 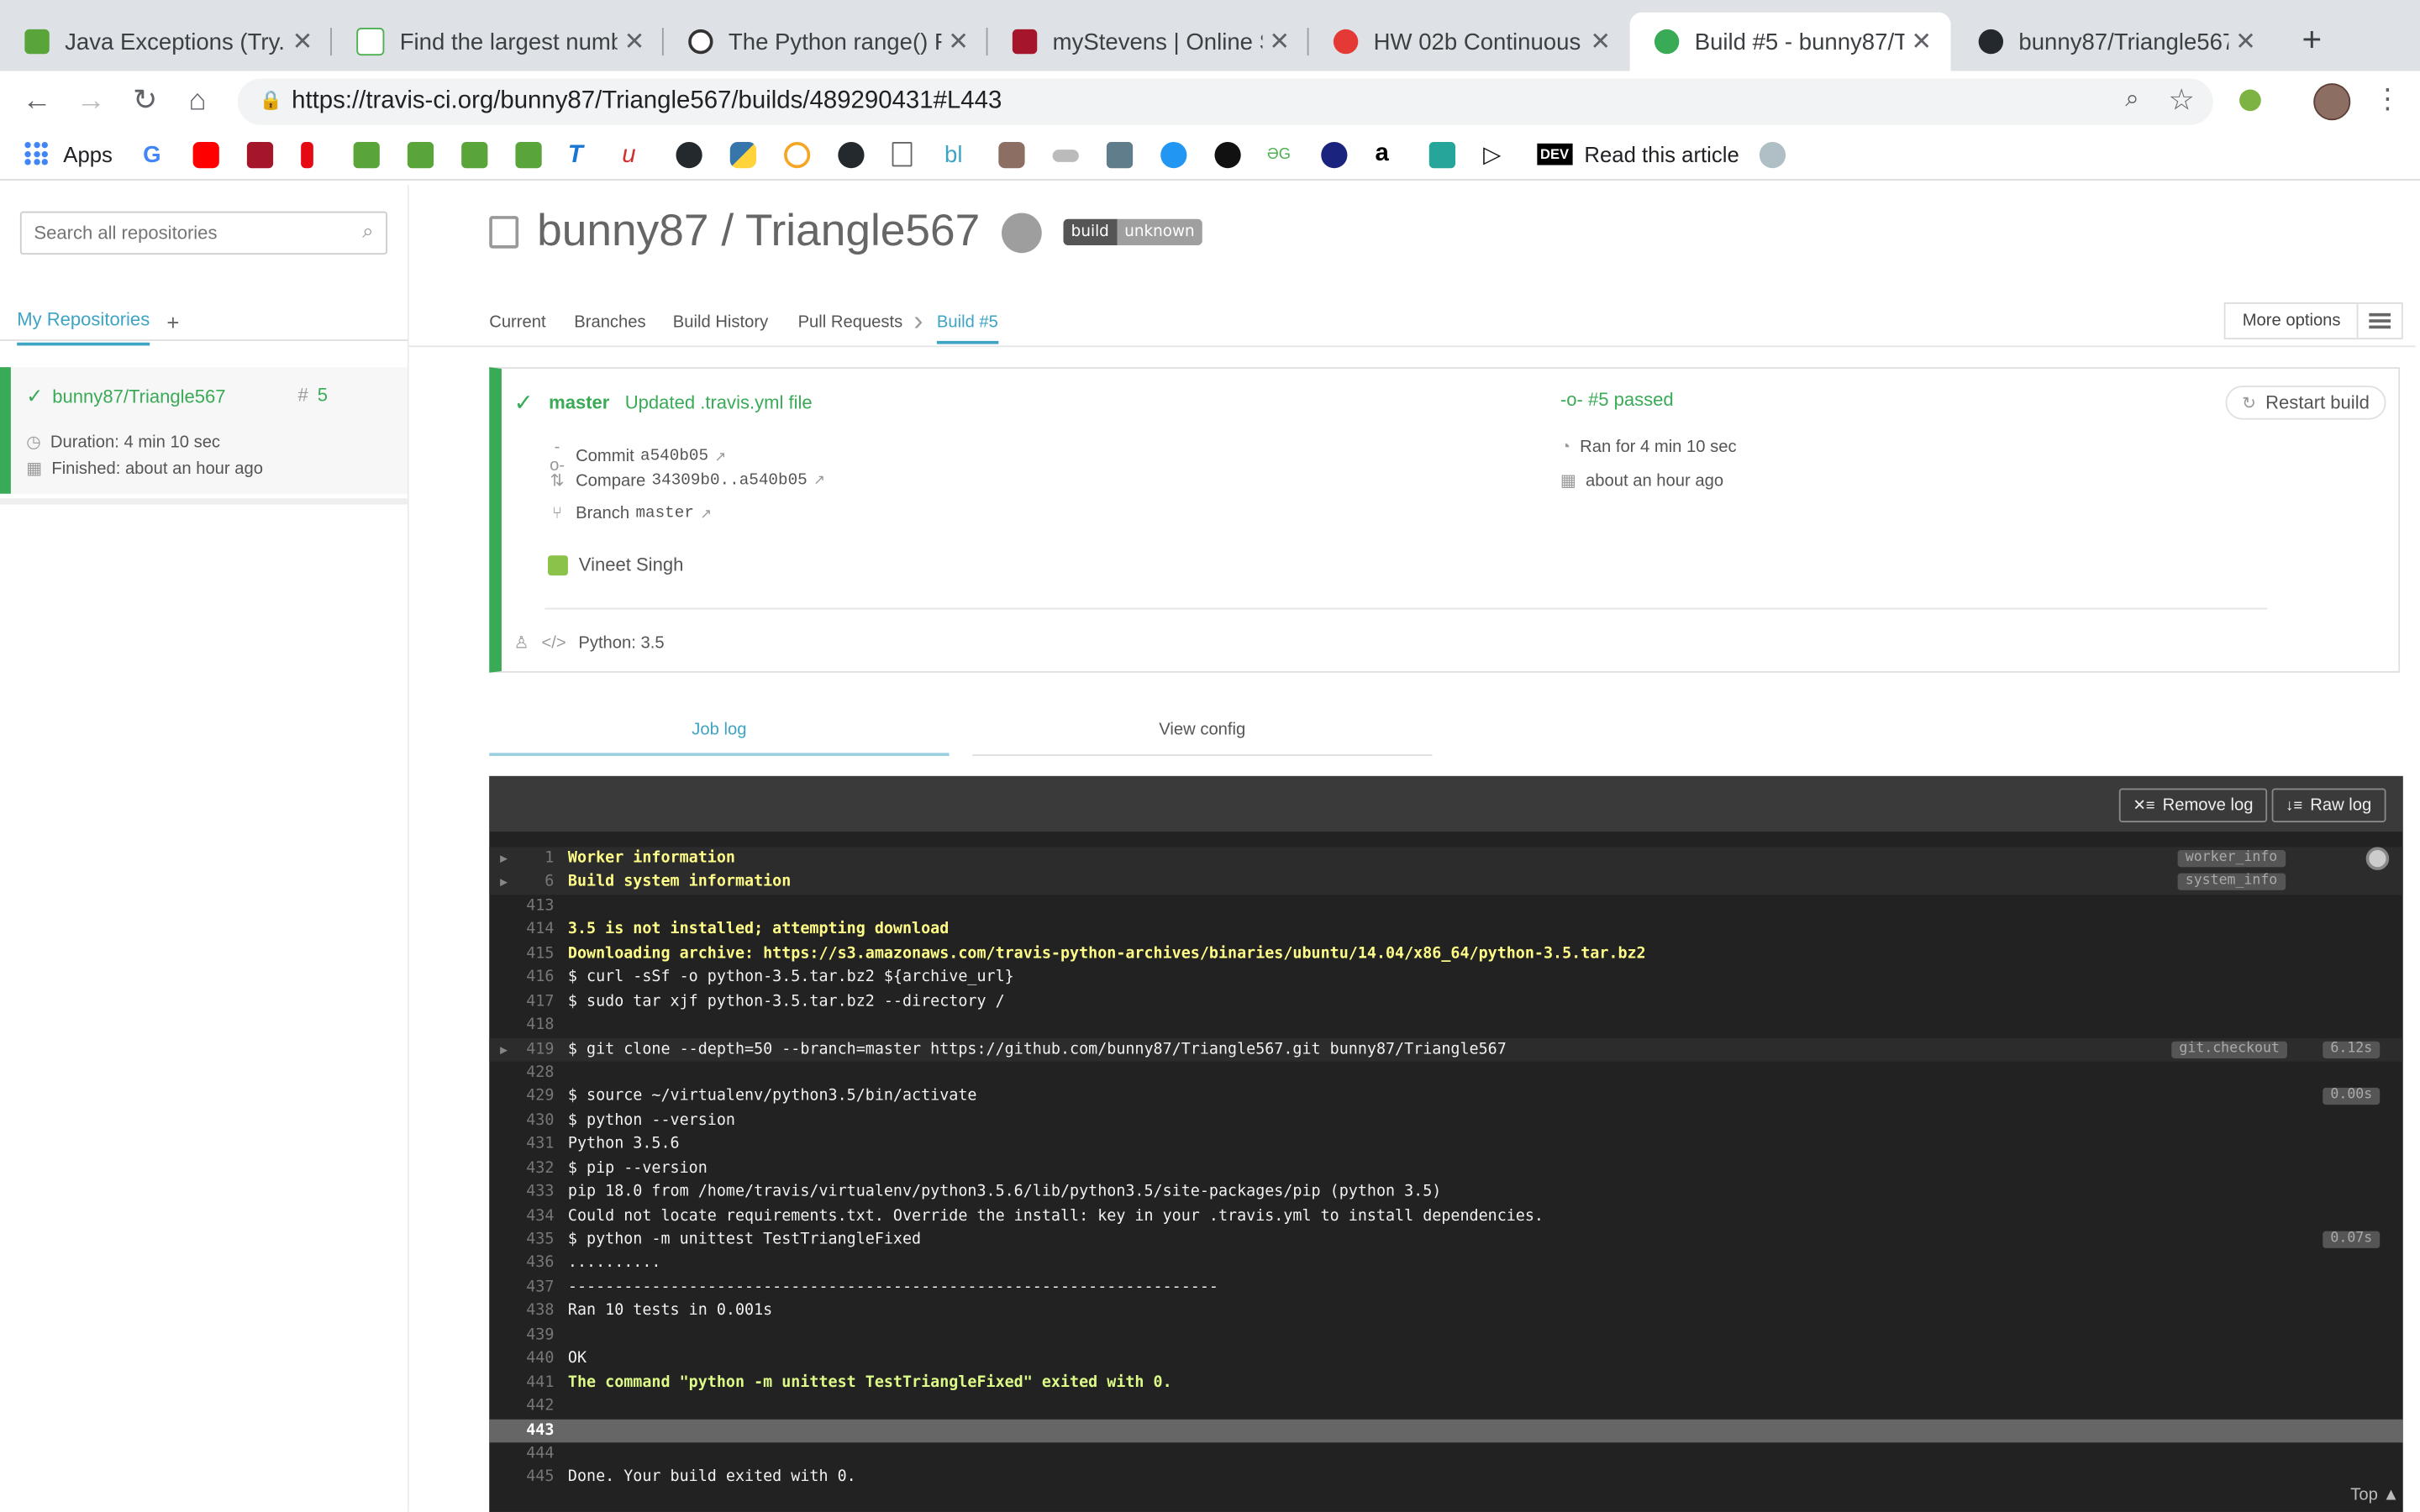 I want to click on google-bookmark-icon: G, so click(x=153, y=155).